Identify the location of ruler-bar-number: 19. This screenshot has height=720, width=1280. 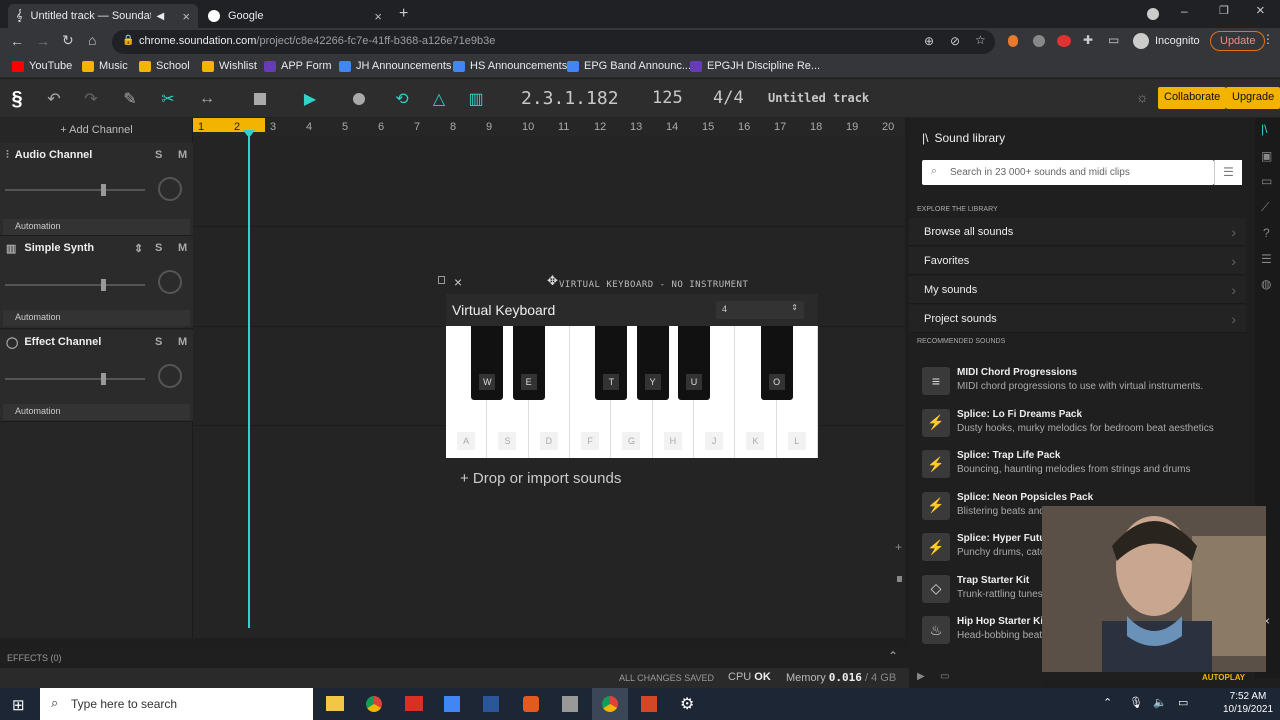
(852, 127).